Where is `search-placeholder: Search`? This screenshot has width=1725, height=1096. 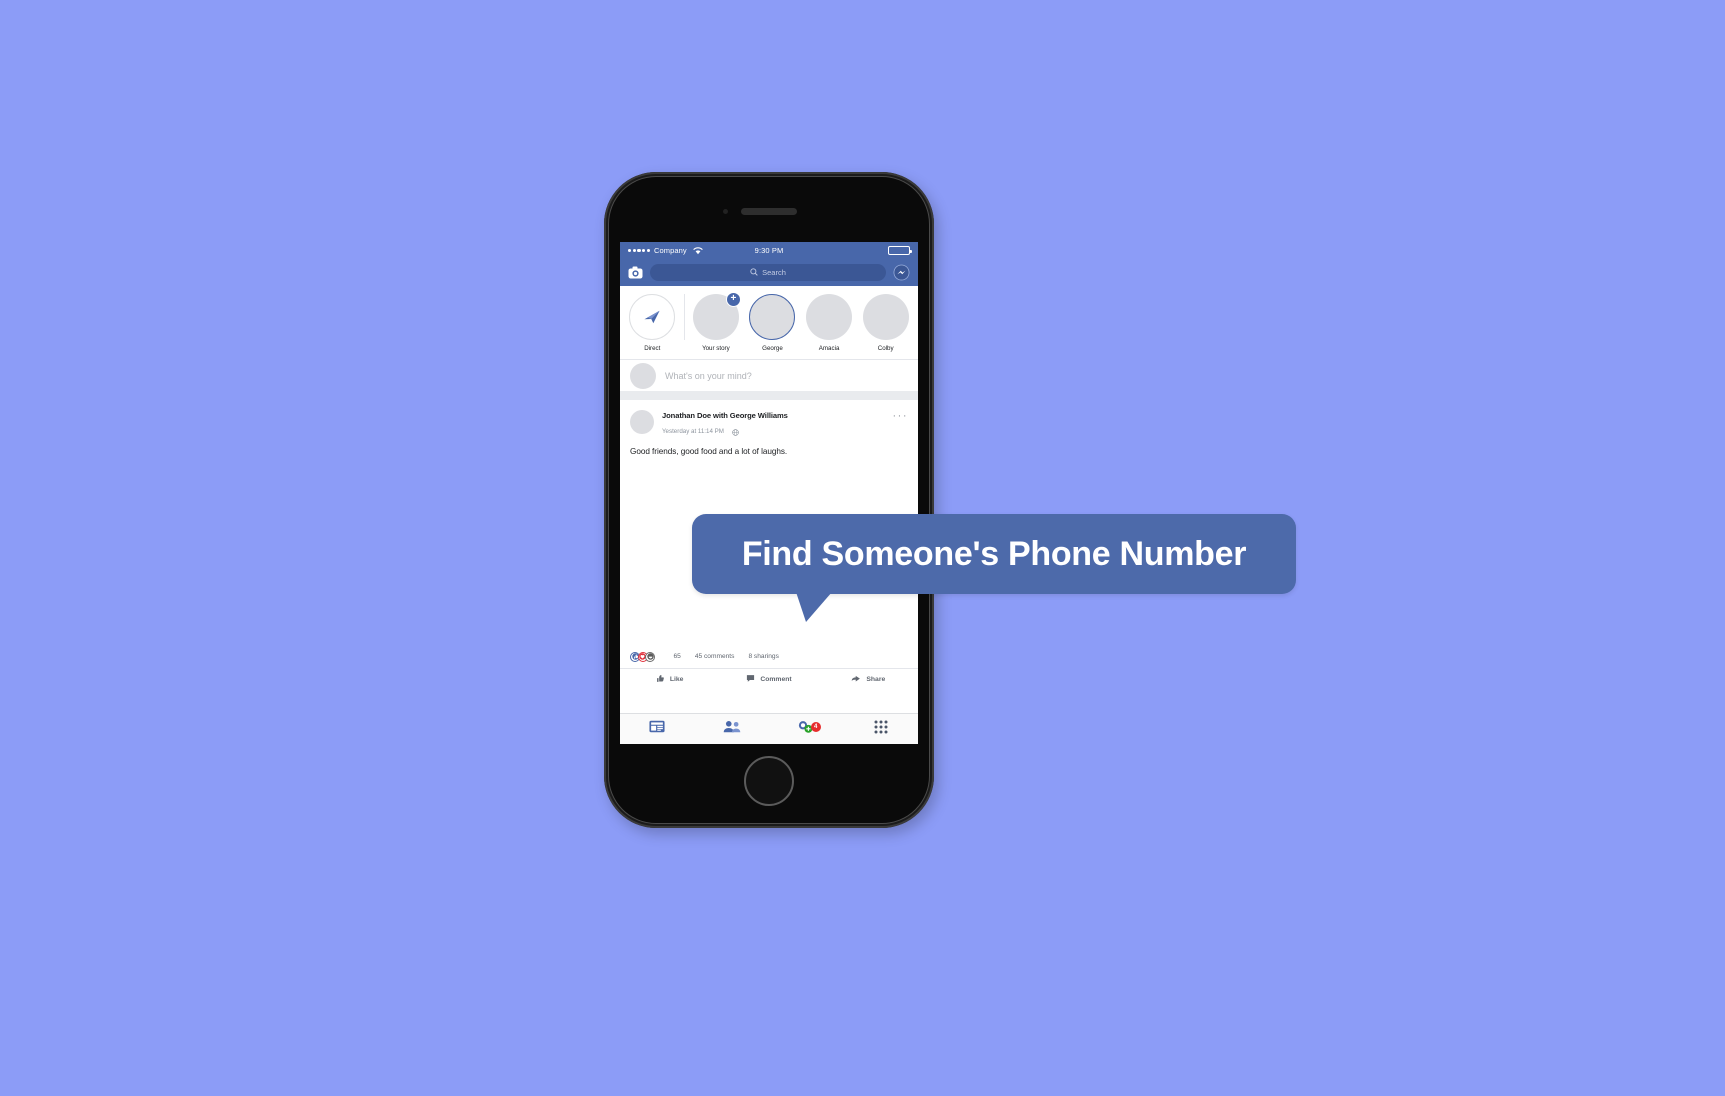 search-placeholder: Search is located at coordinates (774, 272).